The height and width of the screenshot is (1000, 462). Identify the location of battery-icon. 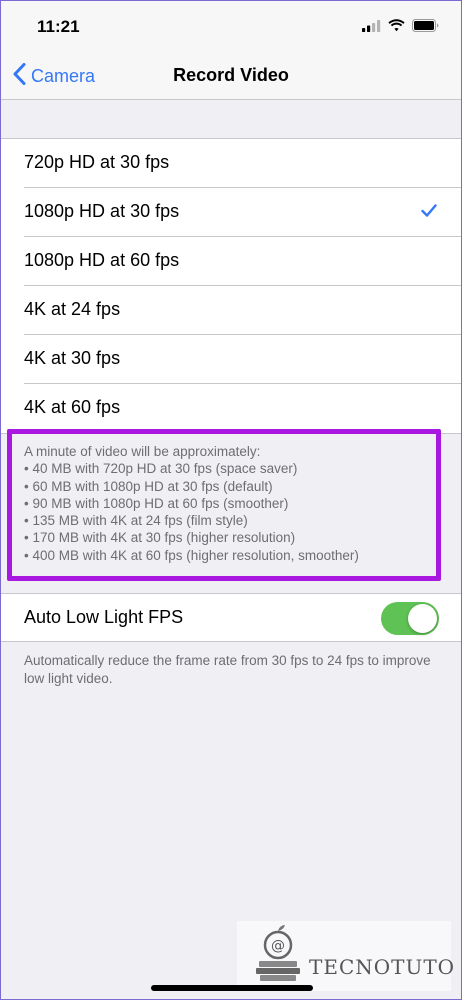
(425, 28).